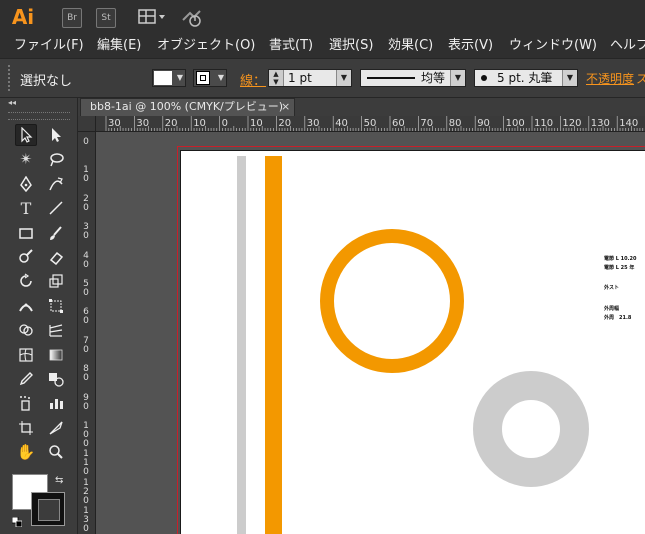 The width and height of the screenshot is (645, 534). I want to click on artboard-note: 外周幅, so click(611, 308).